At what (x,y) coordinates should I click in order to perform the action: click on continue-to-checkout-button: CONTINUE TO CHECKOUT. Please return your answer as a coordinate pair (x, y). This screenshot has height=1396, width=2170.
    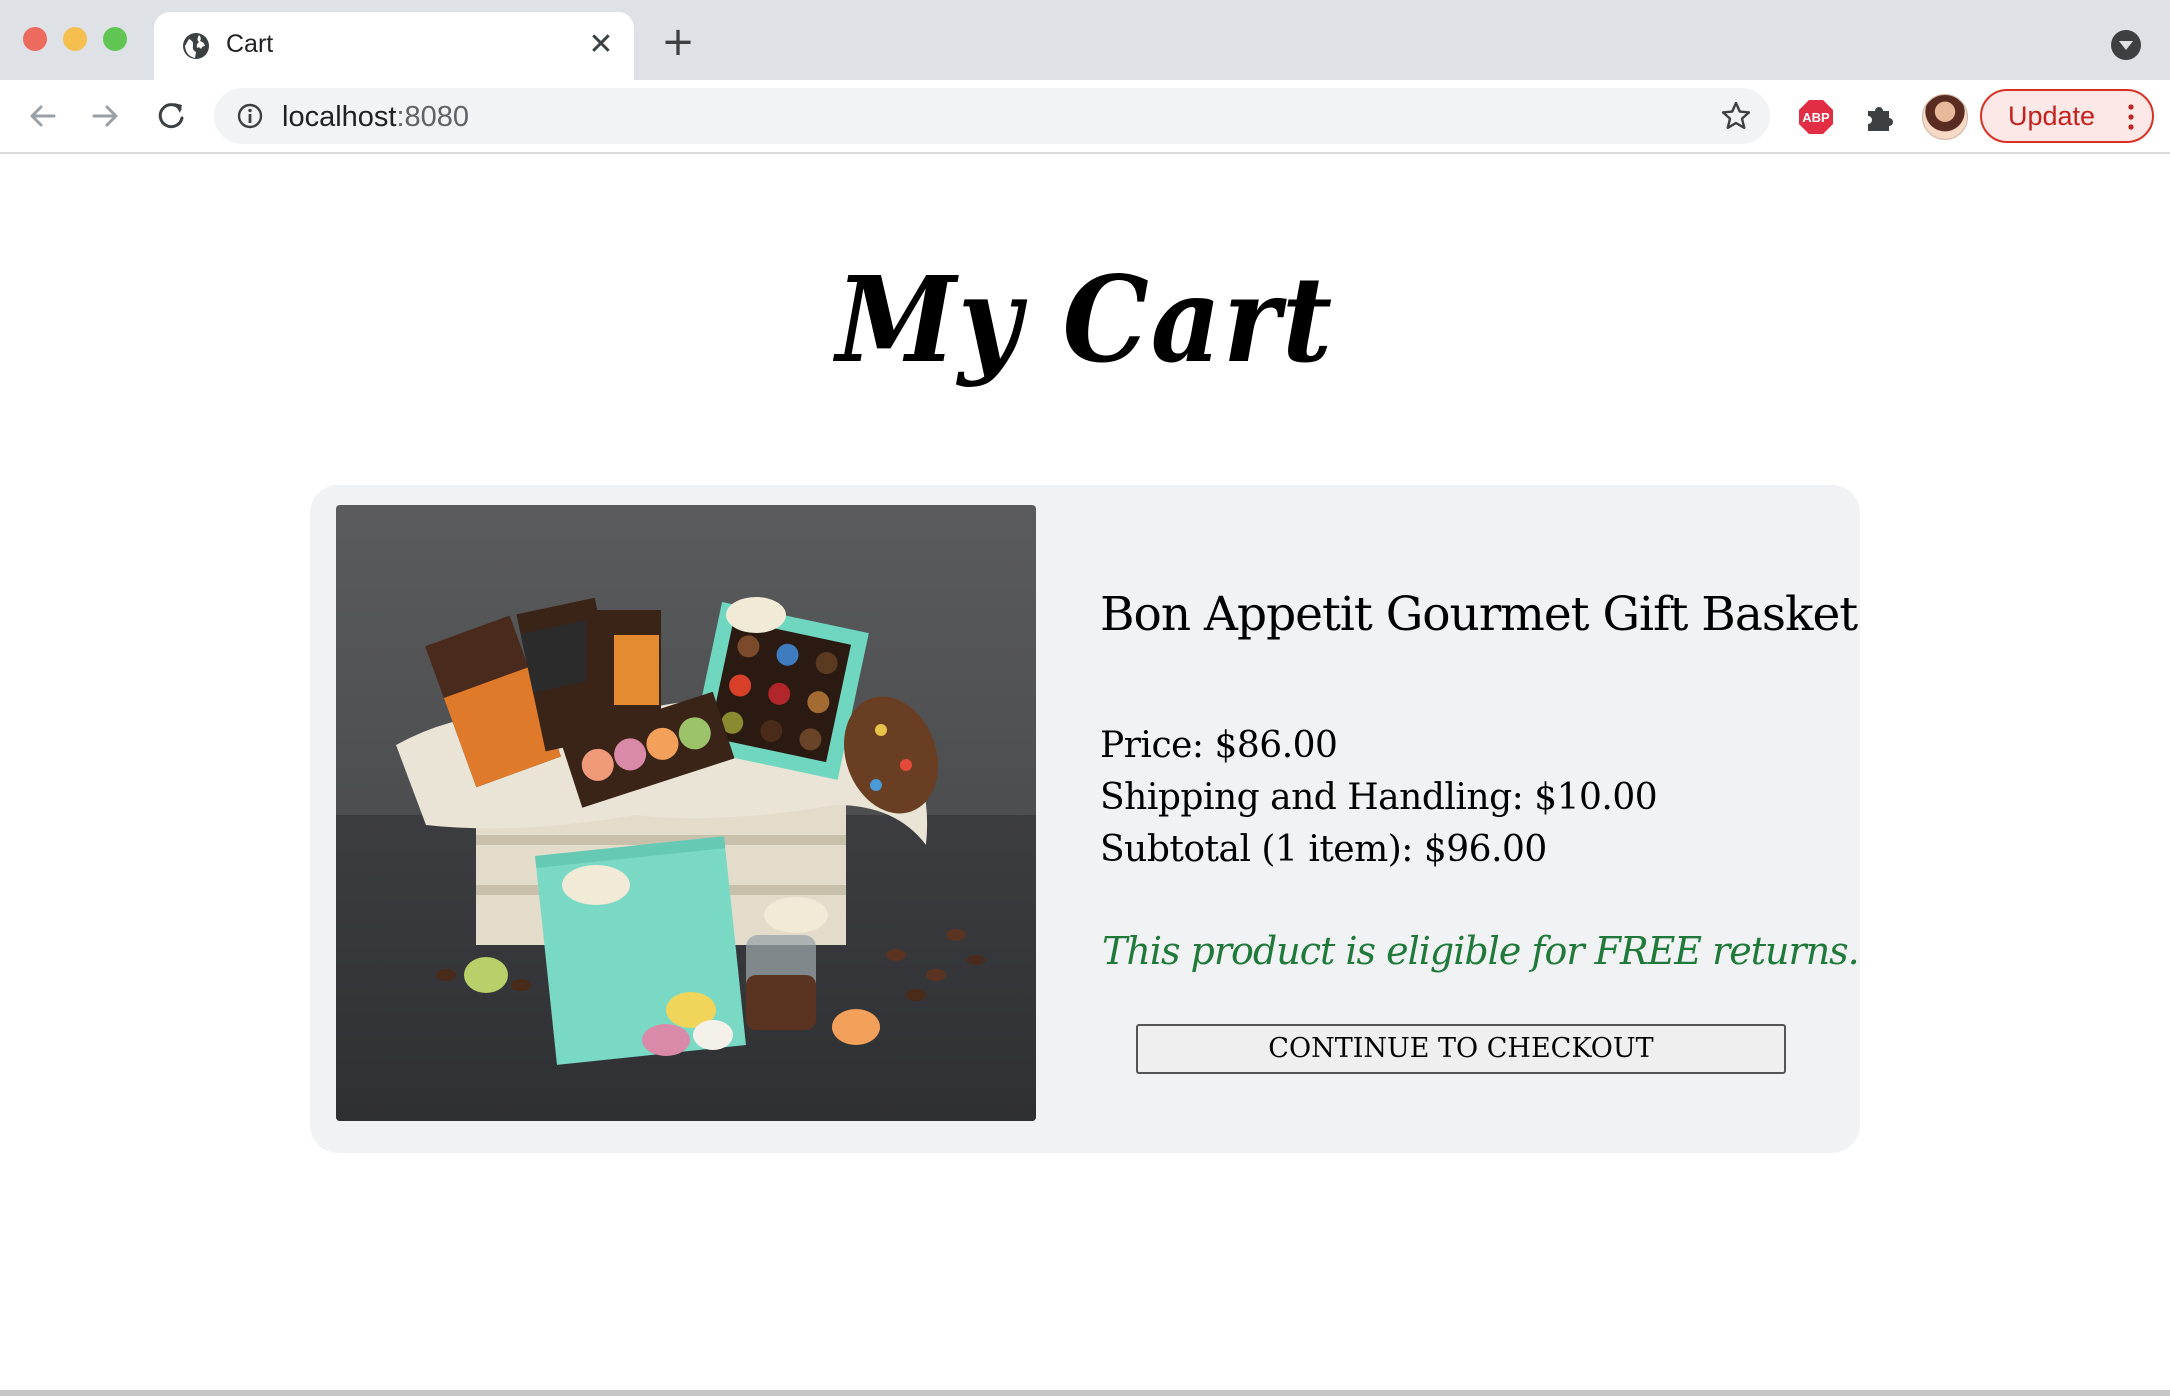
    Looking at the image, I should click on (1461, 1049).